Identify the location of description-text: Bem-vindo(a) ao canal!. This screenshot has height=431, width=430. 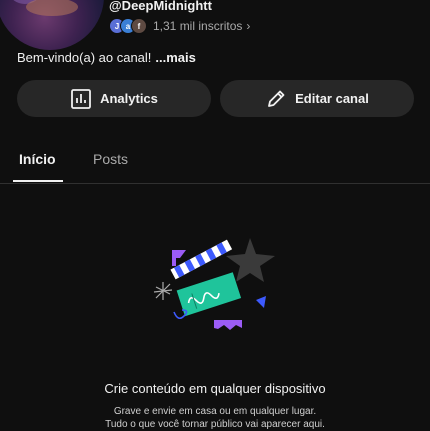
(84, 57).